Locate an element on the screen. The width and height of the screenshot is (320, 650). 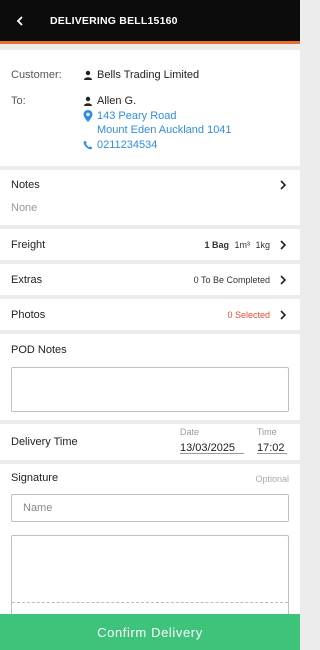
time-value: 17:02 is located at coordinates (271, 448).